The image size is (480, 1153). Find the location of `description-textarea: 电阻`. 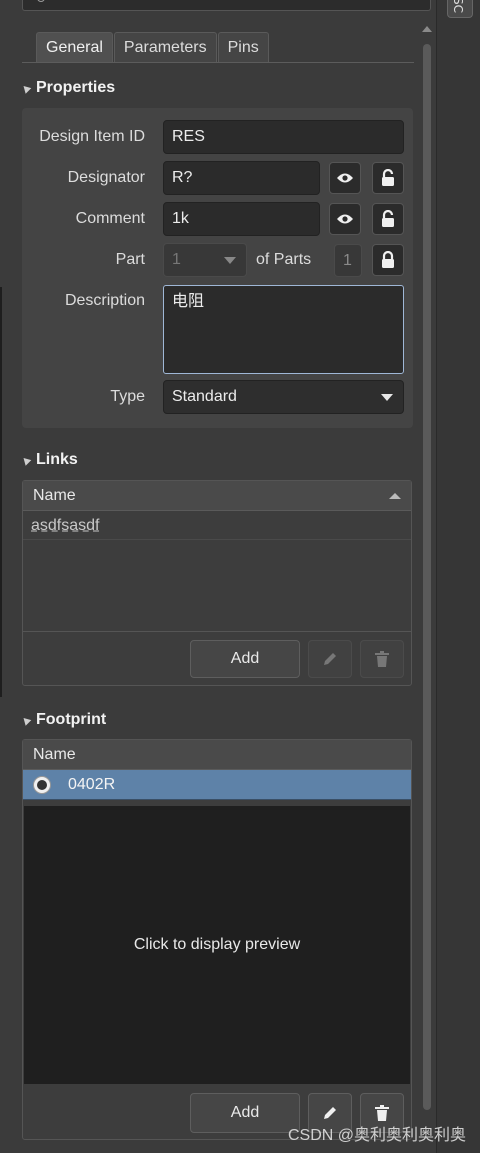

description-textarea: 电阻 is located at coordinates (283, 329).